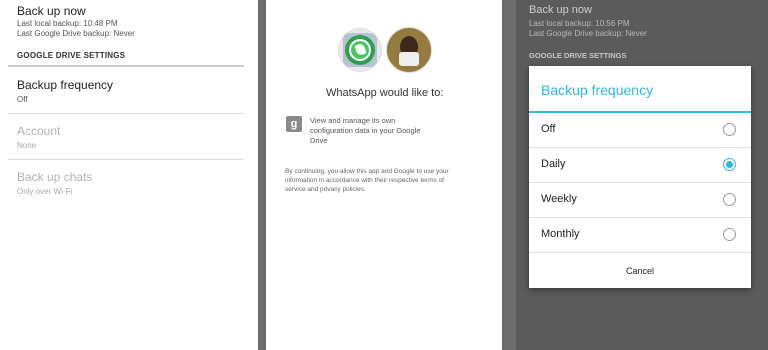  Describe the element at coordinates (640, 271) in the screenshot. I see `cancel-button: Cancel` at that location.